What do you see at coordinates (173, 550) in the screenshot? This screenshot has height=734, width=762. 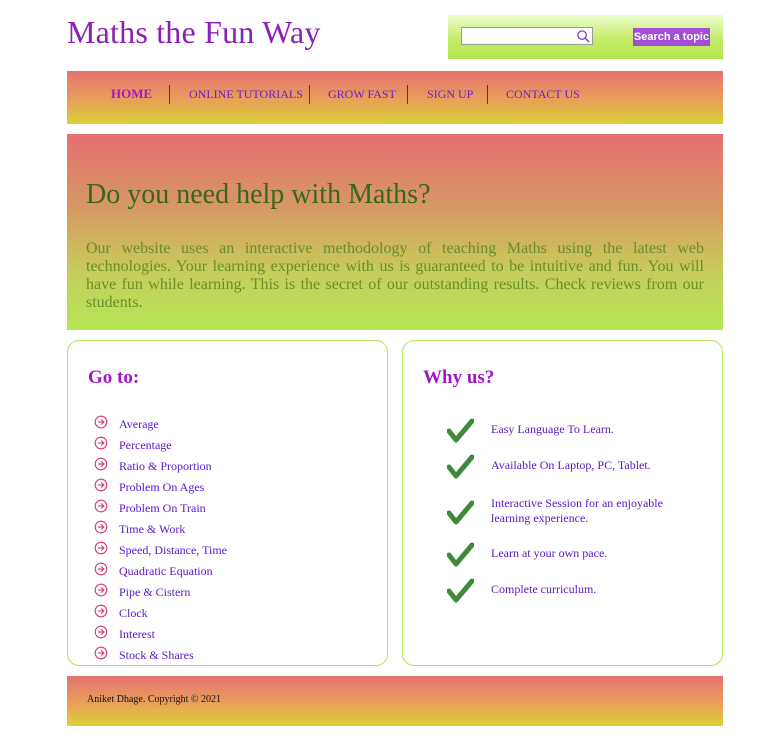 I see `goto-link: Speed, Distance, Time` at bounding box center [173, 550].